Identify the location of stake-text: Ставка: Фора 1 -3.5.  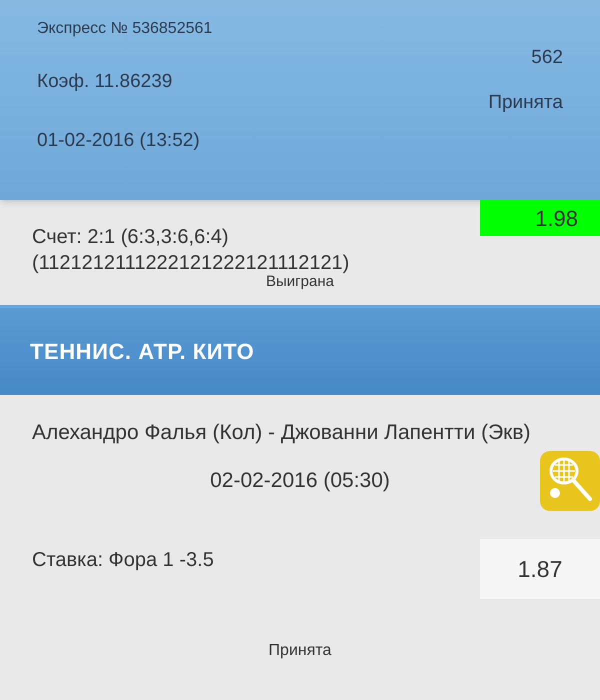
(122, 560).